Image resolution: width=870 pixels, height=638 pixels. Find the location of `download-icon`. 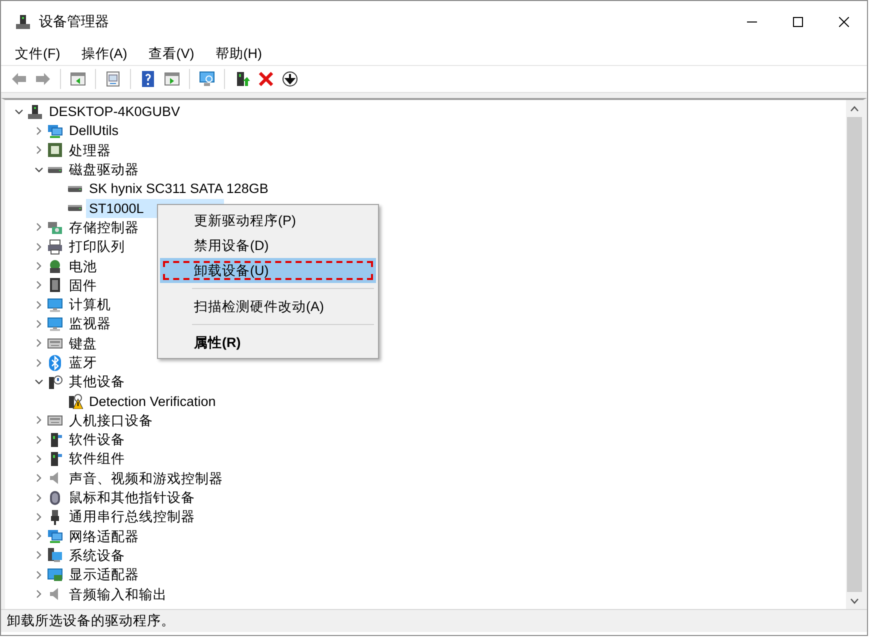

download-icon is located at coordinates (290, 79).